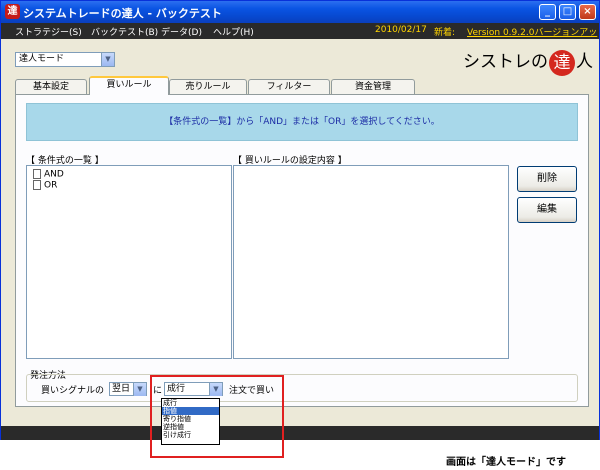 Image resolution: width=600 pixels, height=470 pixels. I want to click on menu-backtest: バックテスト(B), so click(124, 31).